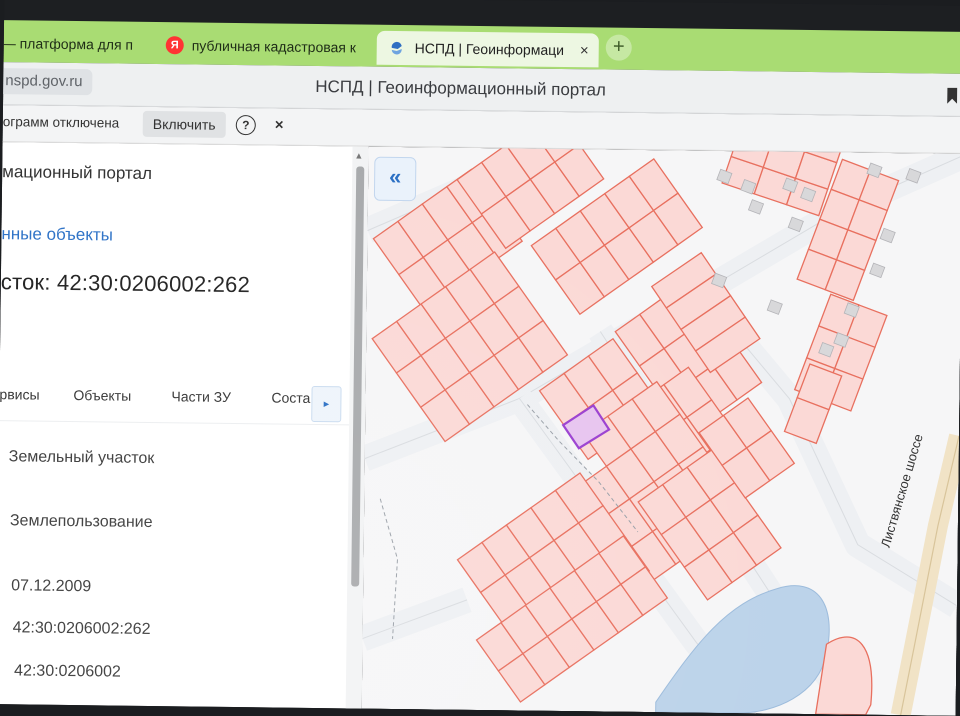  I want to click on tab-parcel-parts: Части ЗУ, so click(201, 396).